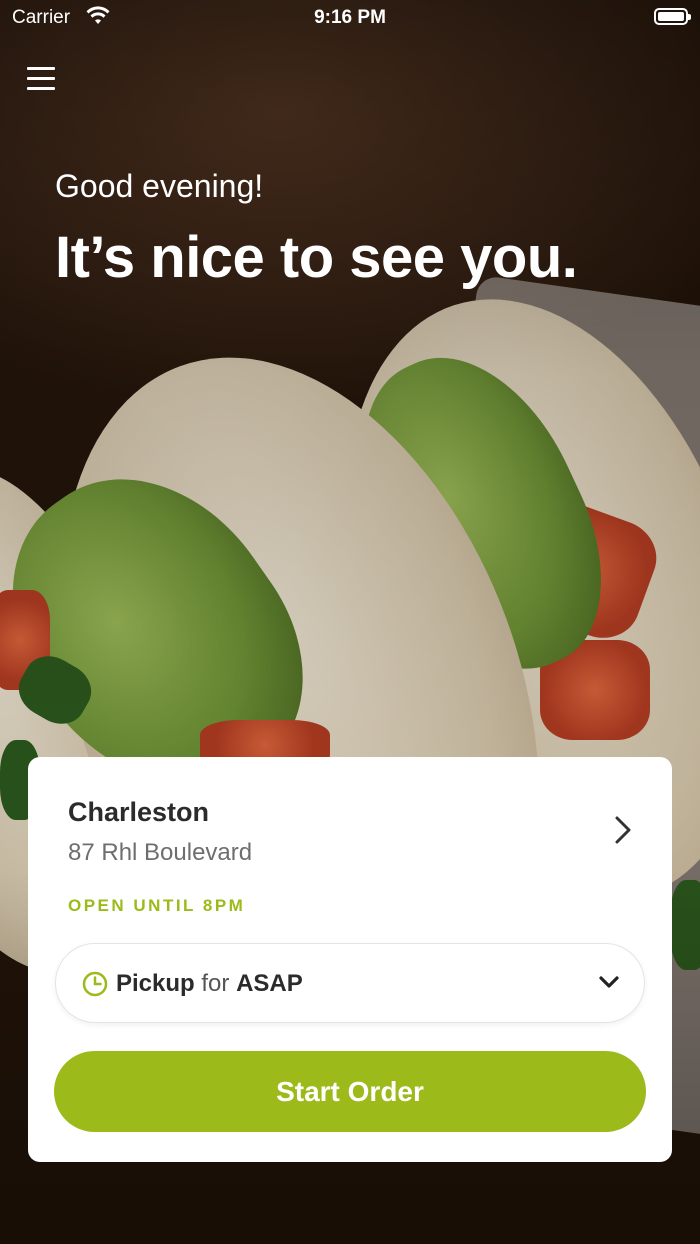 The height and width of the screenshot is (1244, 700). Describe the element at coordinates (157, 905) in the screenshot. I see `hours-status: OPEN UNTIL 8PM` at that location.